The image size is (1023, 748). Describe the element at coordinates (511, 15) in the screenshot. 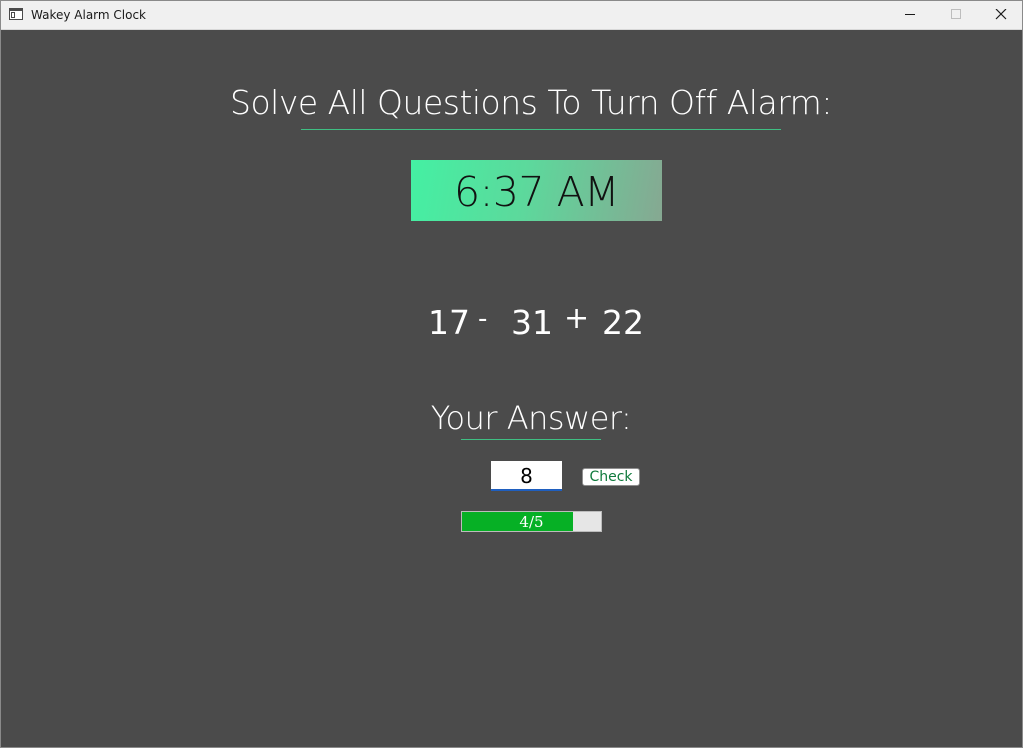

I see `title-bar: Wakey Alarm Clock` at that location.